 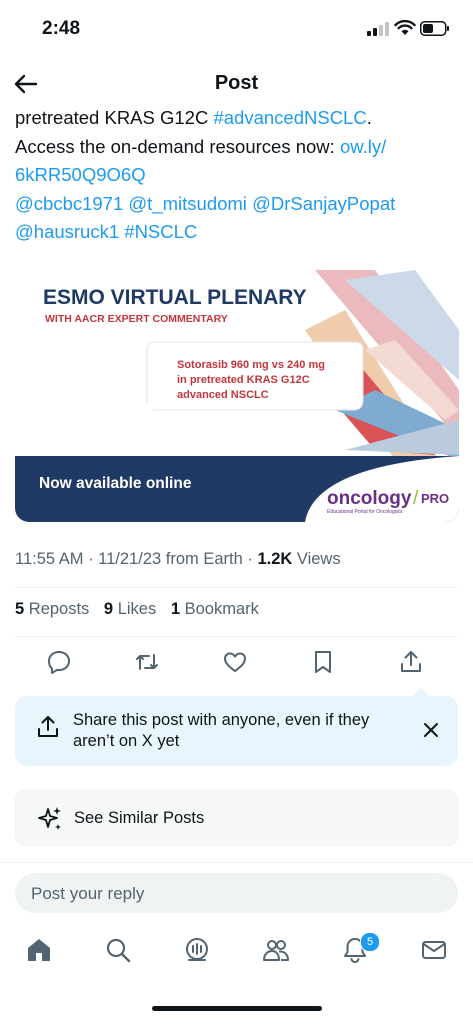 What do you see at coordinates (236, 955) in the screenshot?
I see `bottom-tab-bar` at bounding box center [236, 955].